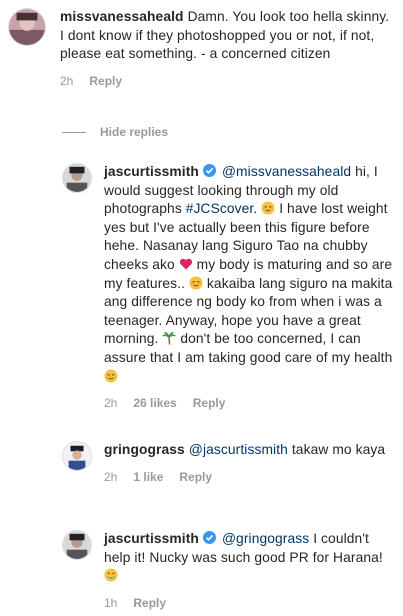 The image size is (403, 616). I want to click on comment-username: missvanessaheald, so click(122, 16).